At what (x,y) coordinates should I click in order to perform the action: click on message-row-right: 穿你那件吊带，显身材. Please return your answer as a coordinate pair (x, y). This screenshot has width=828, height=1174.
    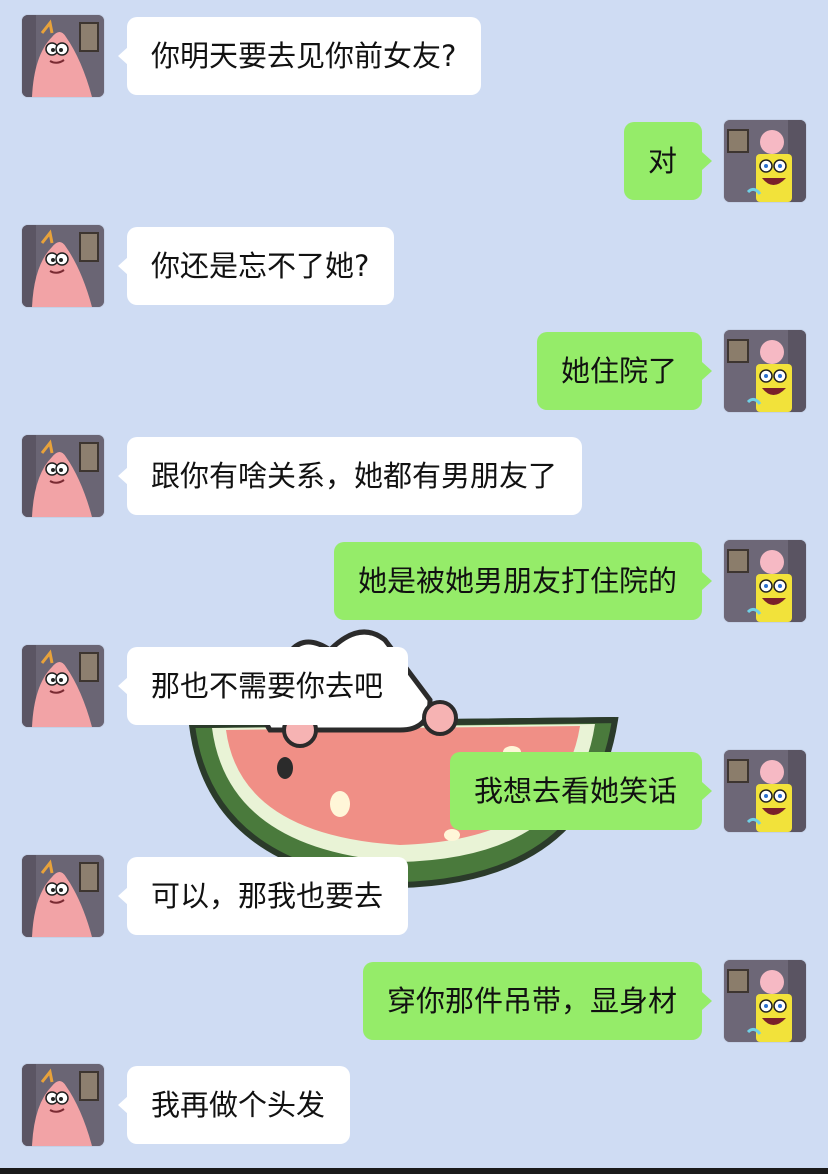
    Looking at the image, I should click on (414, 1001).